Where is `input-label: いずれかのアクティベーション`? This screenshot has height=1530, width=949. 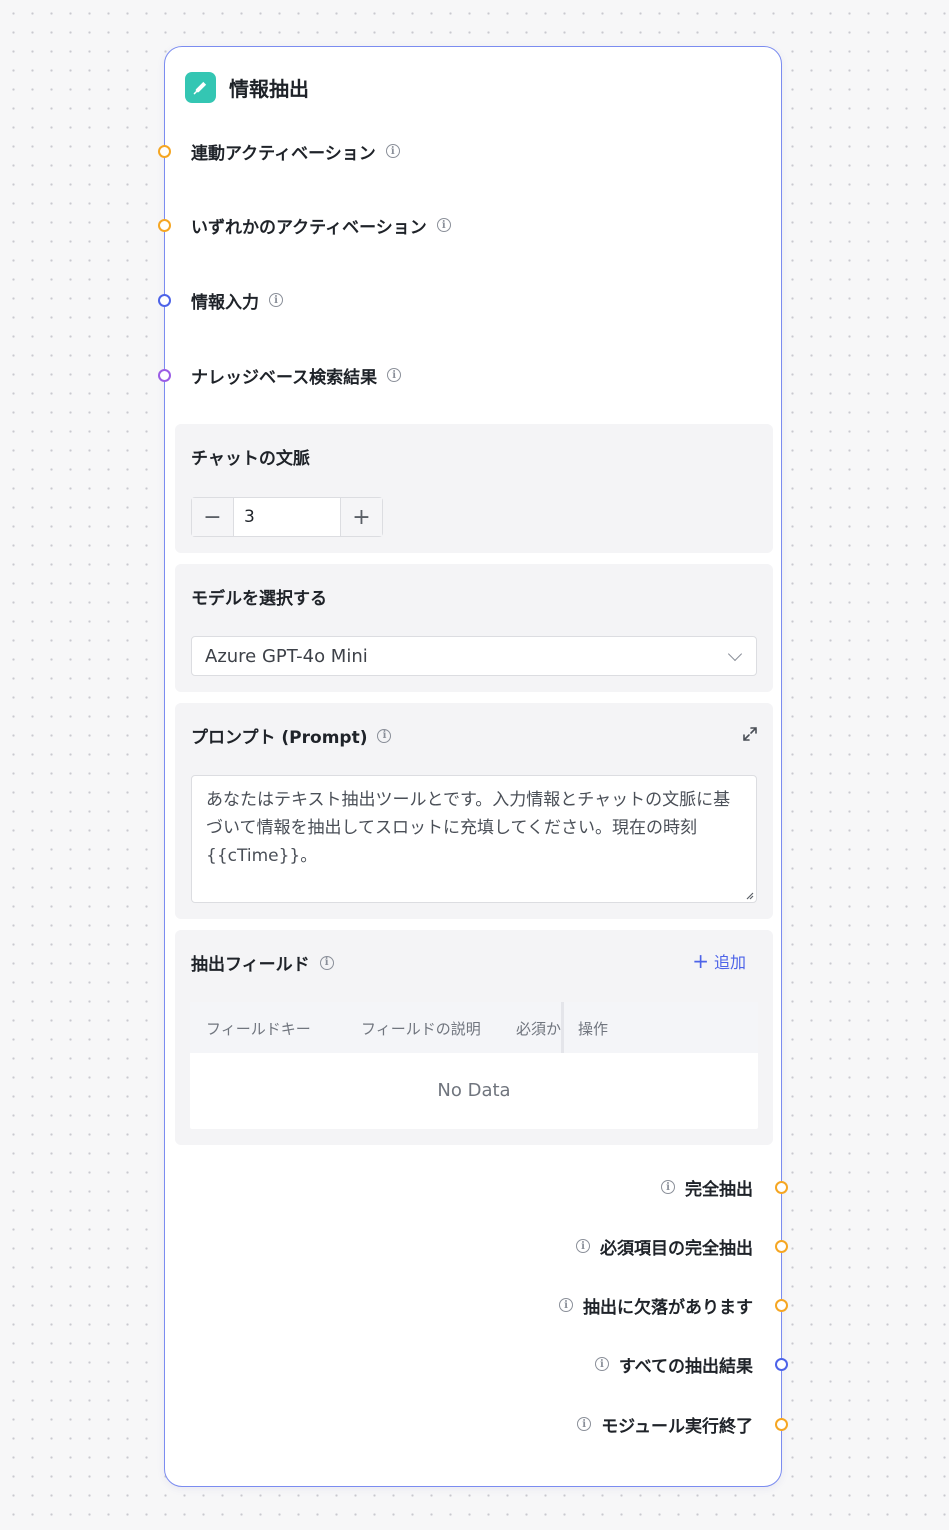
input-label: いずれかのアクティベーション is located at coordinates (309, 227).